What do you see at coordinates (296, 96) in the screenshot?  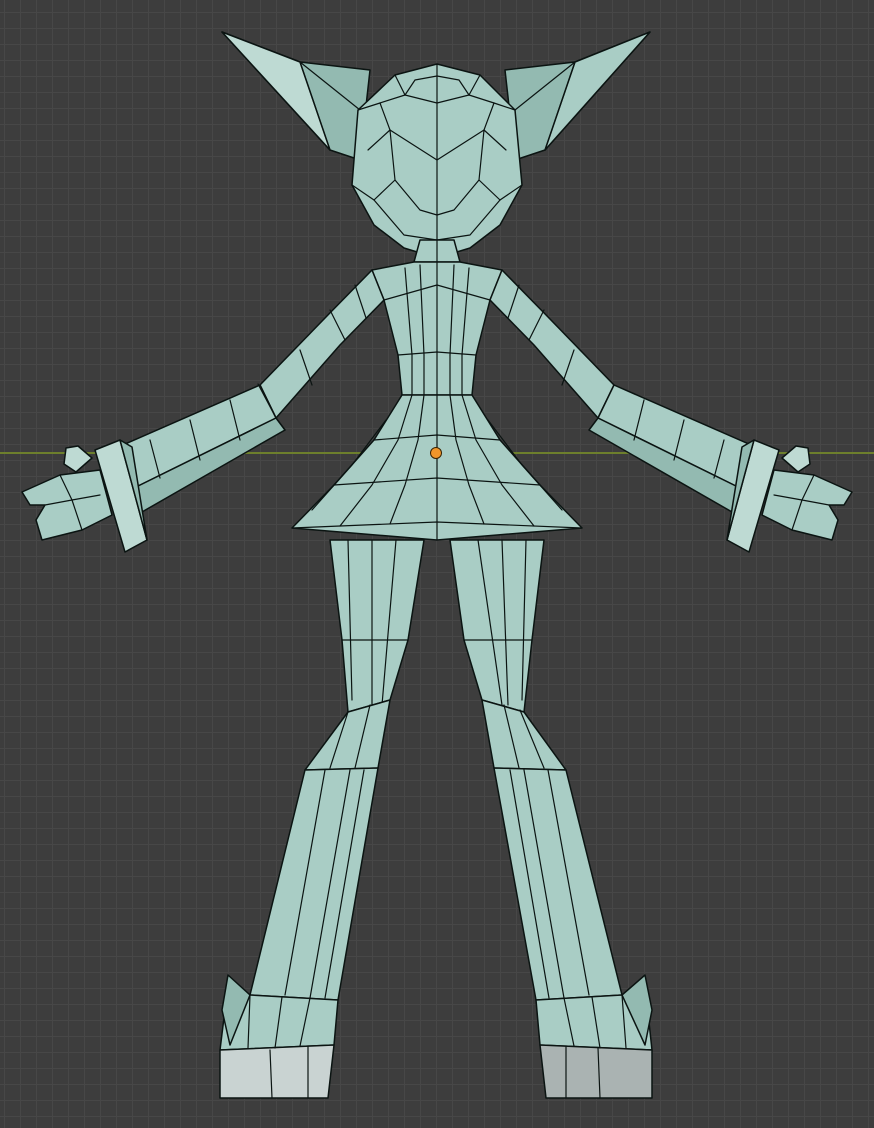 I see `left-ear` at bounding box center [296, 96].